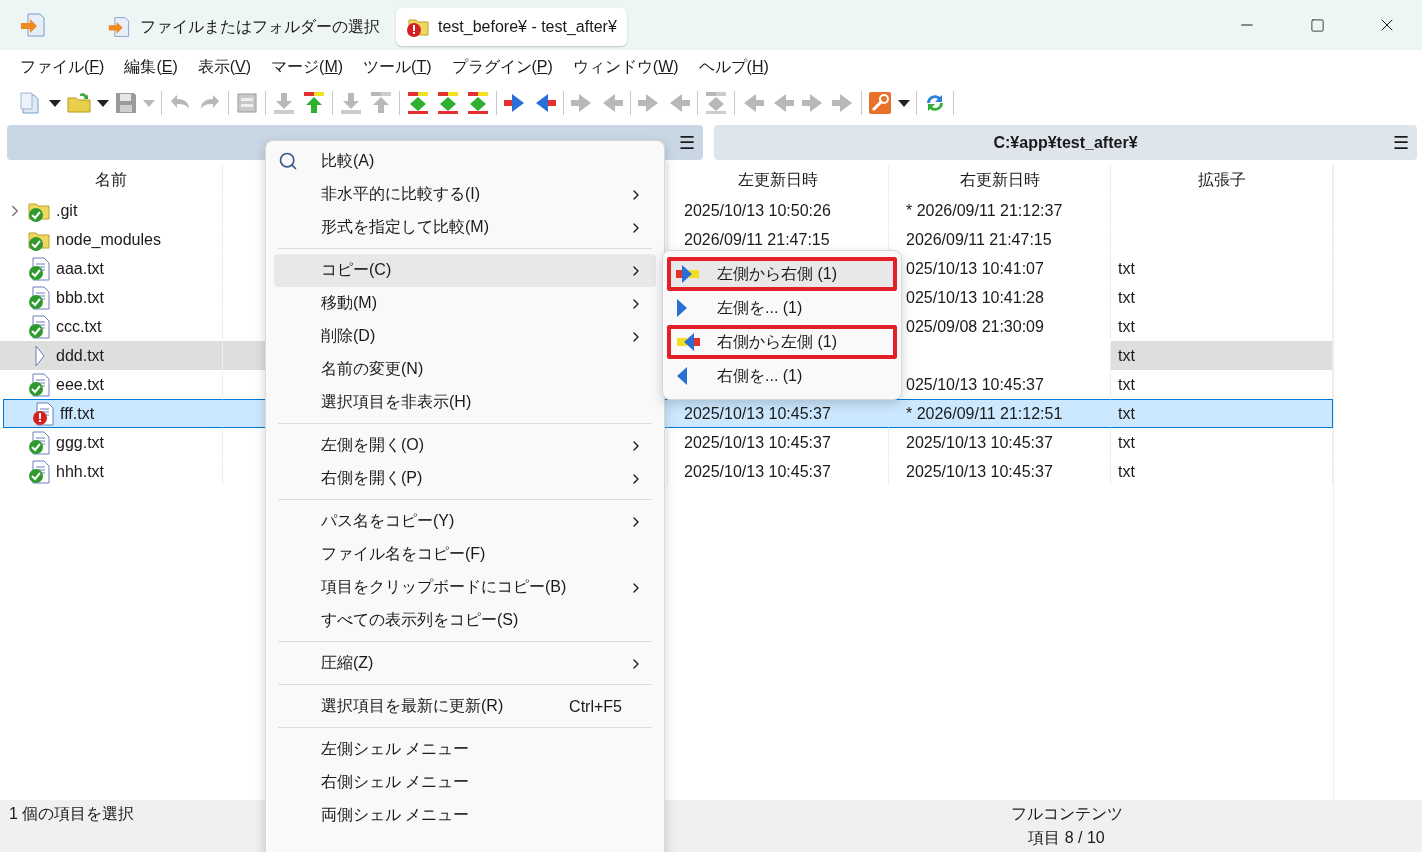 The height and width of the screenshot is (852, 1422). Describe the element at coordinates (80, 471) in the screenshot. I see `file-name: hhh.txt` at that location.